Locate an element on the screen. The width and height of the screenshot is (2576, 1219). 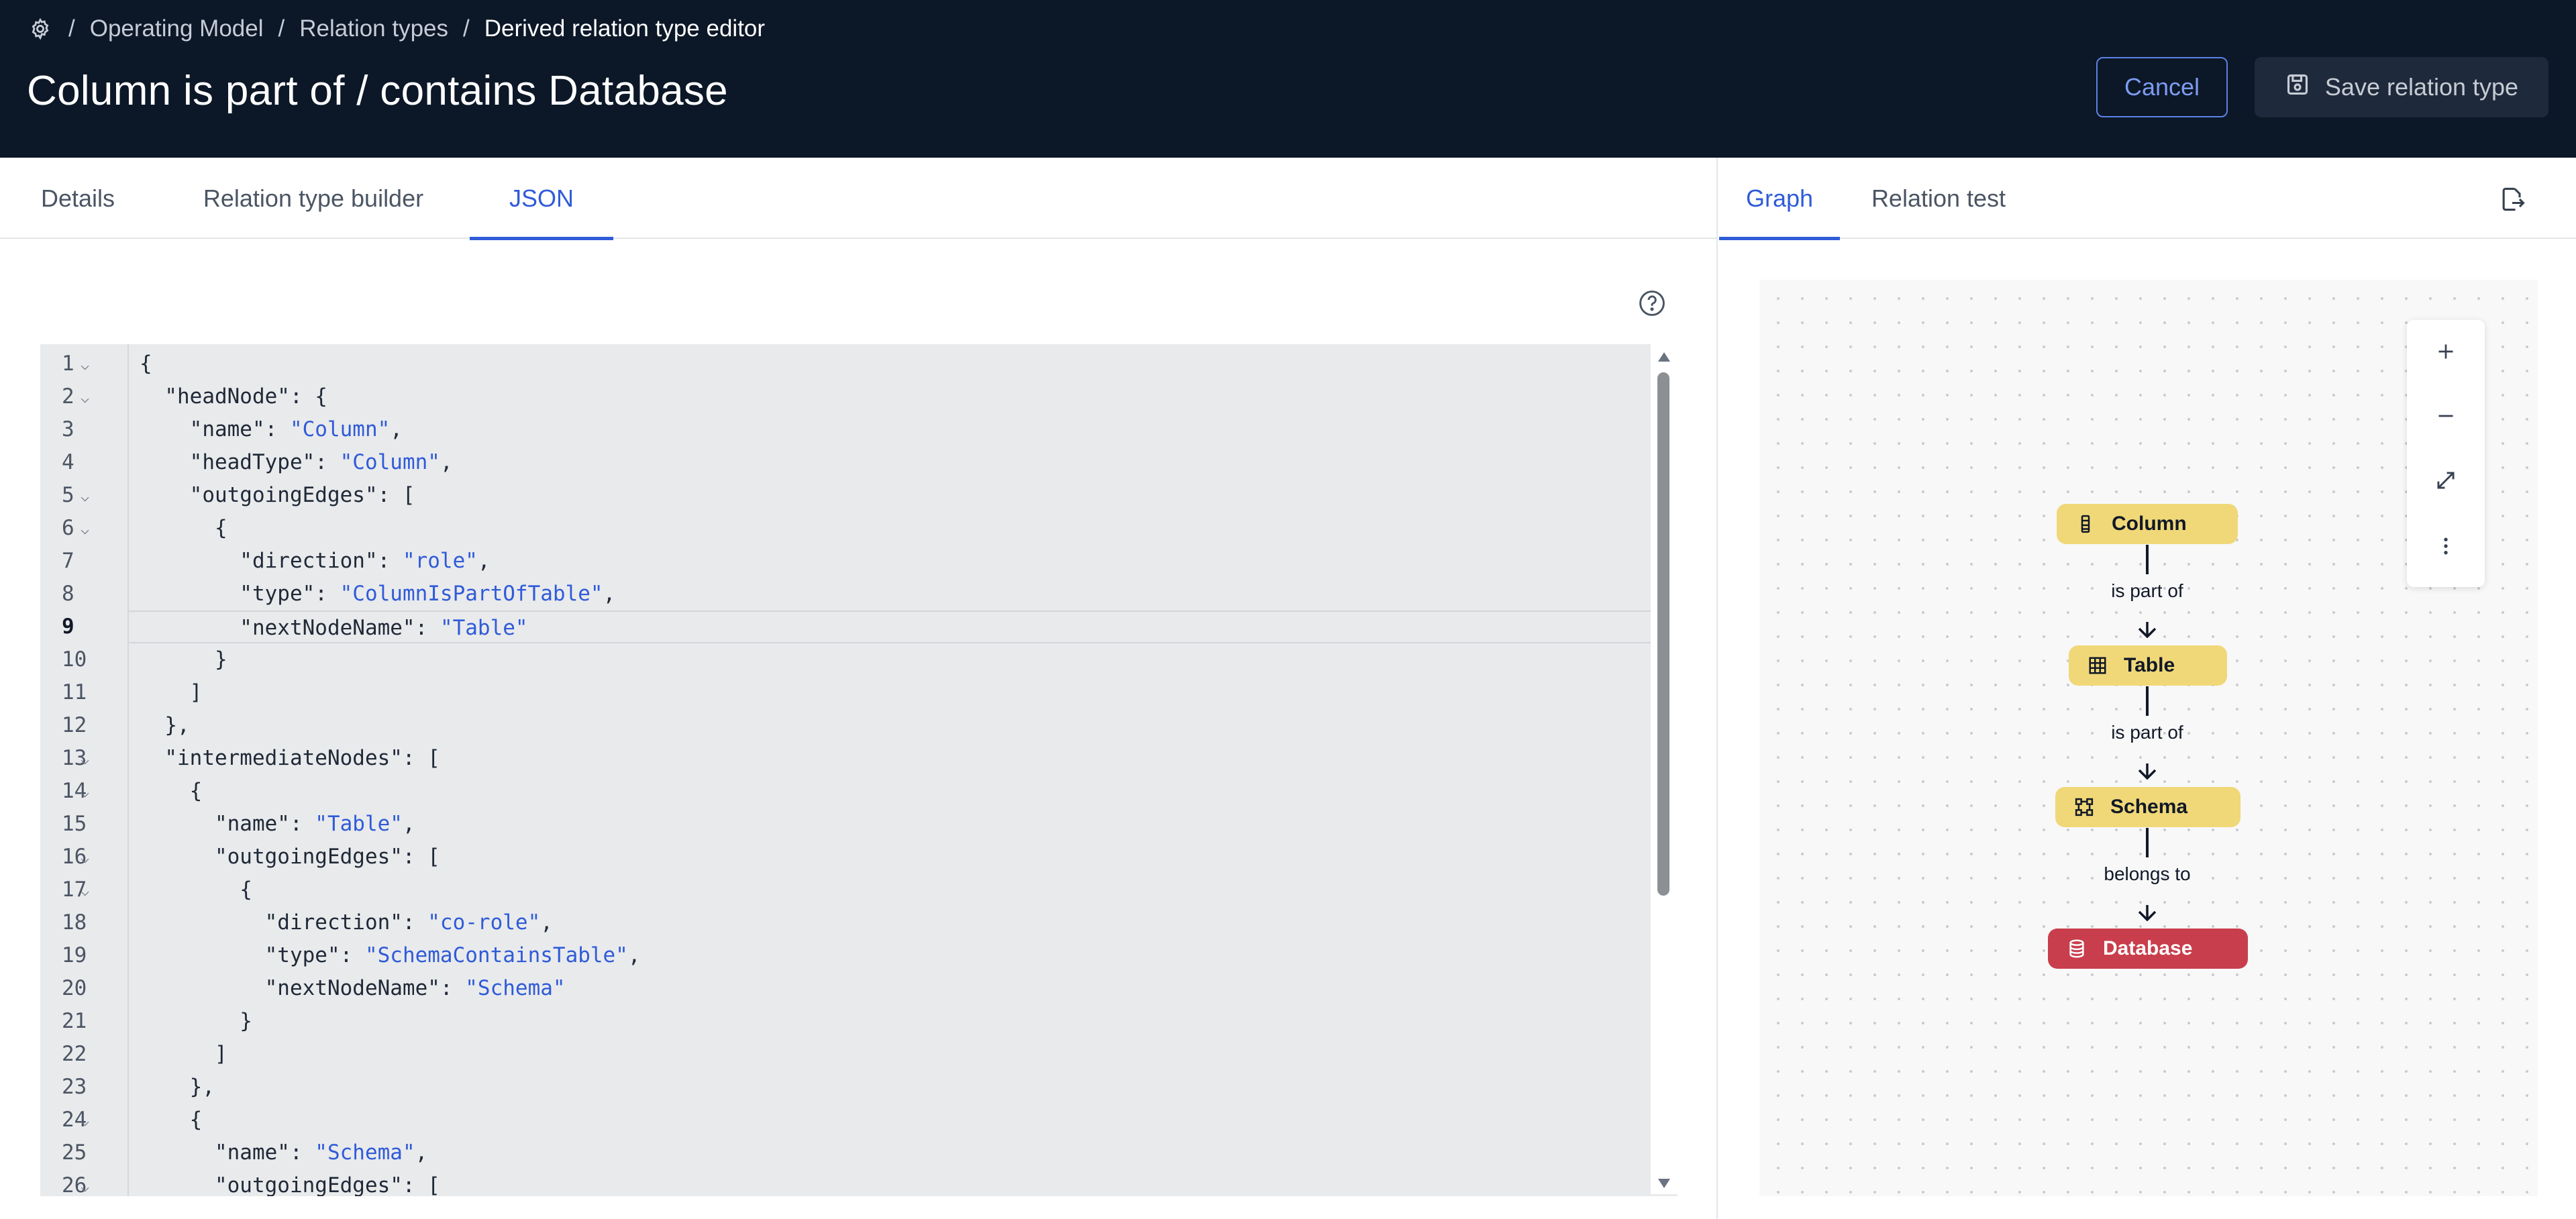
graph-node-column: Column is located at coordinates (2147, 524).